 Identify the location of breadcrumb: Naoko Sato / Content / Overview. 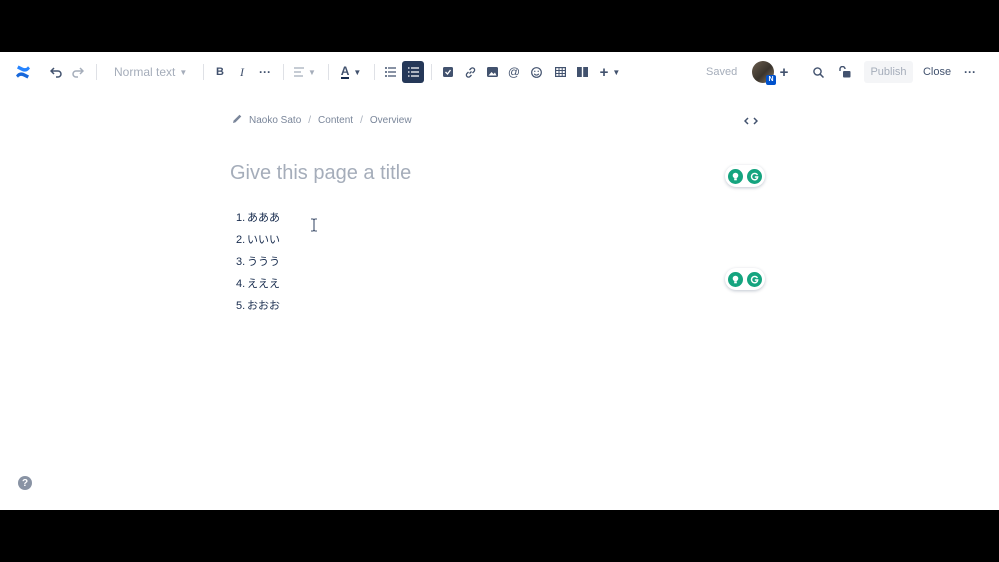
(322, 120).